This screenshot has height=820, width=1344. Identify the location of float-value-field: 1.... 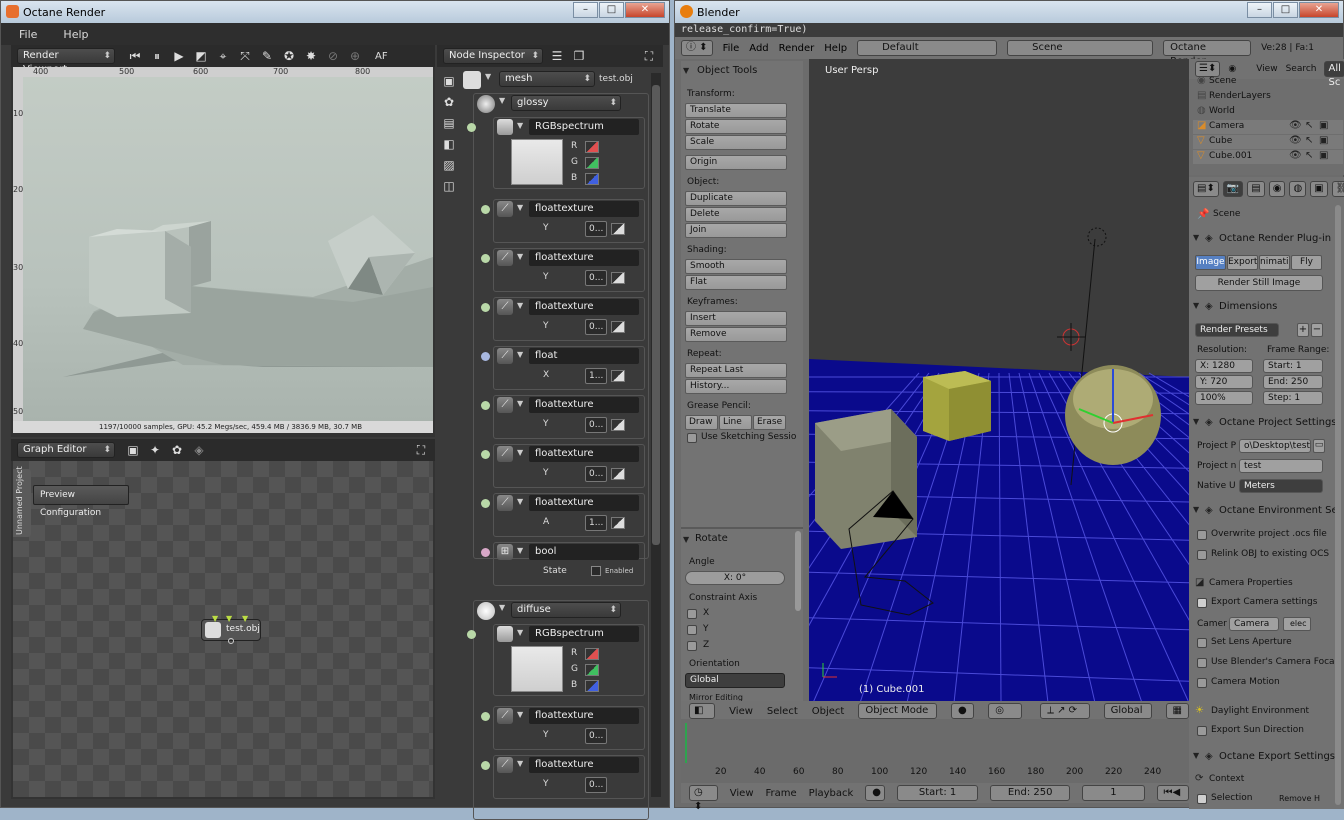
(596, 523).